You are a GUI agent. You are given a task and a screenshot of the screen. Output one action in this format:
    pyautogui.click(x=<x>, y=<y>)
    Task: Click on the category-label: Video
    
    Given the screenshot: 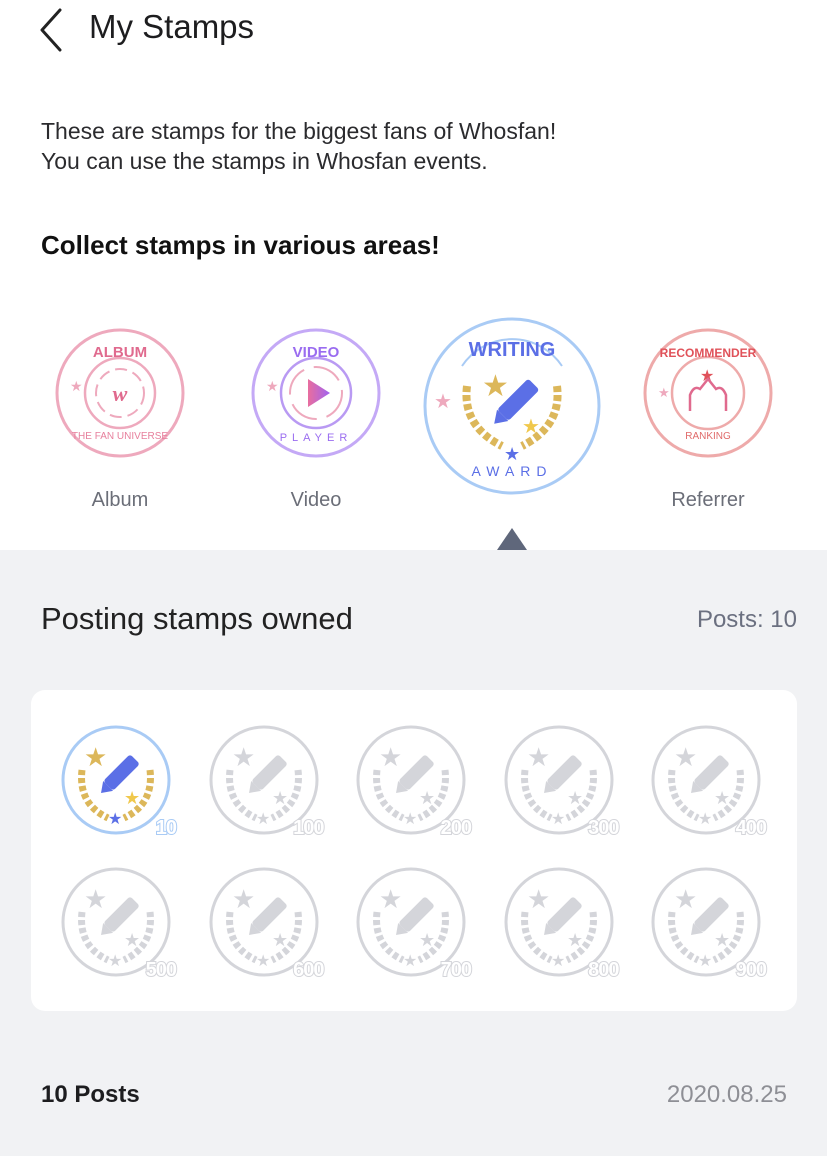 What is the action you would take?
    pyautogui.click(x=316, y=500)
    